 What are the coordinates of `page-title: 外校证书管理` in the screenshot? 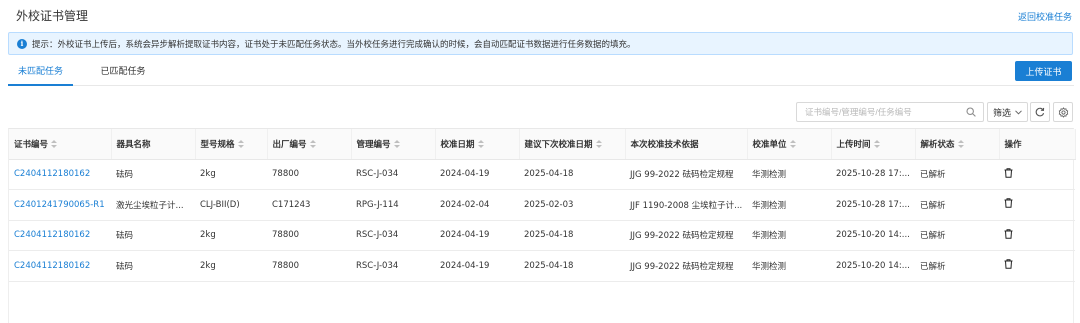 It's located at (52, 16).